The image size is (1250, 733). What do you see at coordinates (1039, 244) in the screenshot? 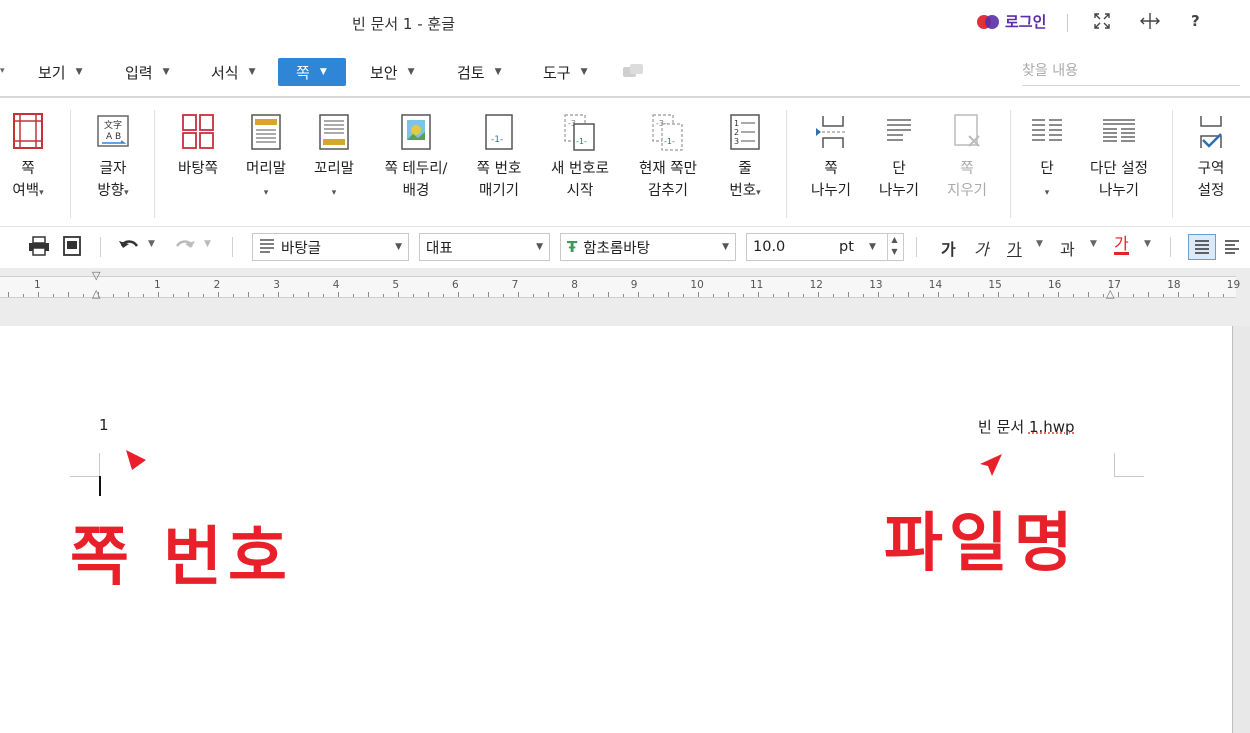
I see `underline-dropdown-icon: ▼` at bounding box center [1039, 244].